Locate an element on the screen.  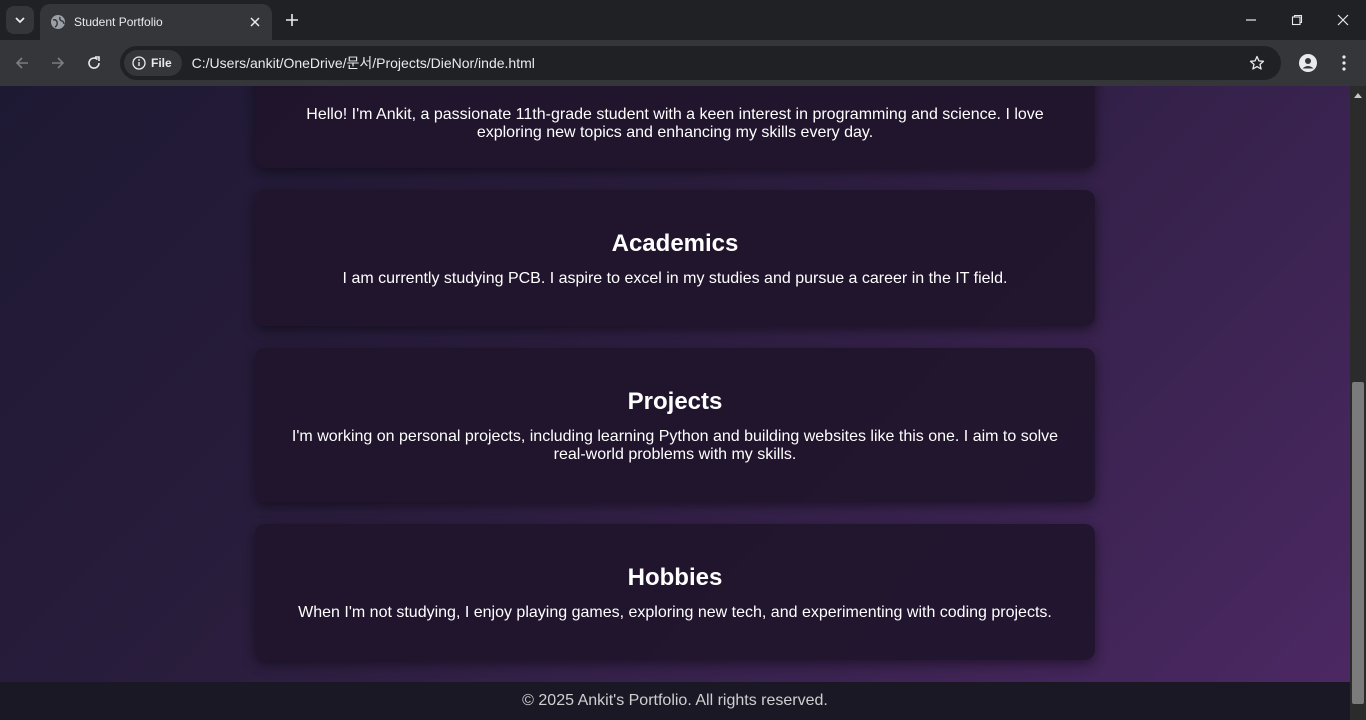
close-window-button is located at coordinates (1343, 20).